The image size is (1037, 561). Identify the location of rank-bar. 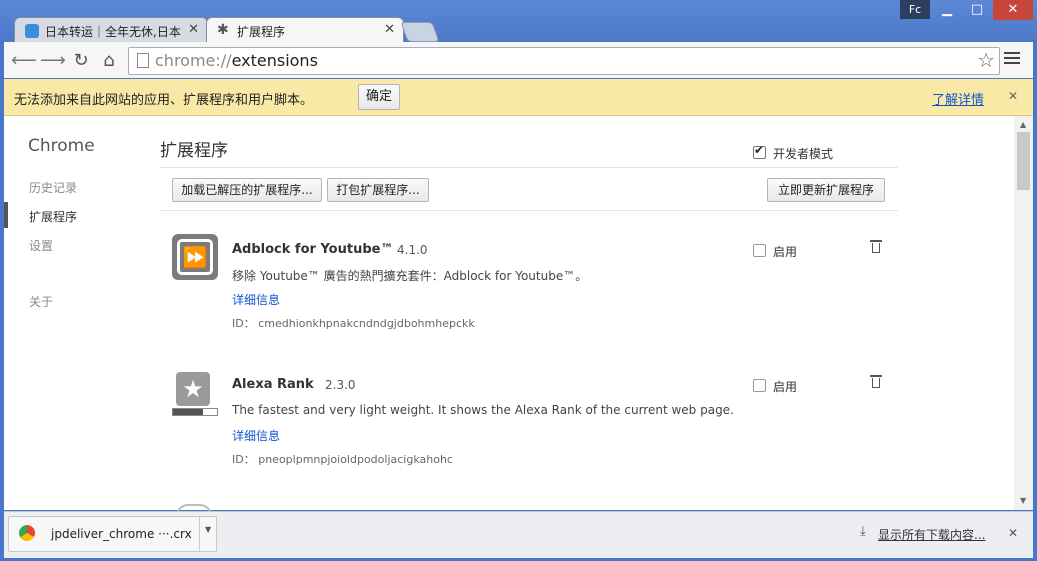
(195, 412).